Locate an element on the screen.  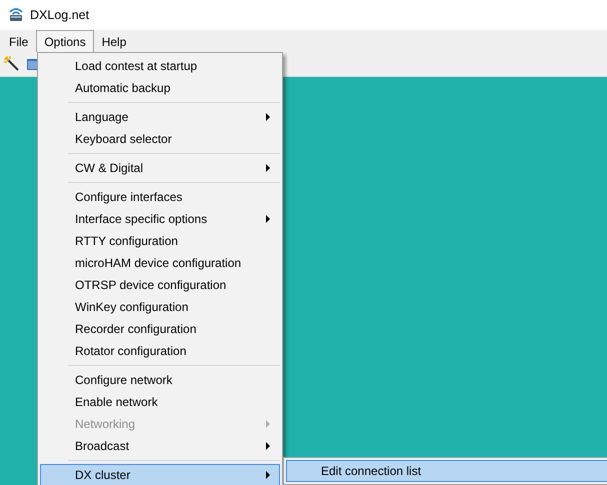
menu-item: RTTY configuration is located at coordinates (160, 241).